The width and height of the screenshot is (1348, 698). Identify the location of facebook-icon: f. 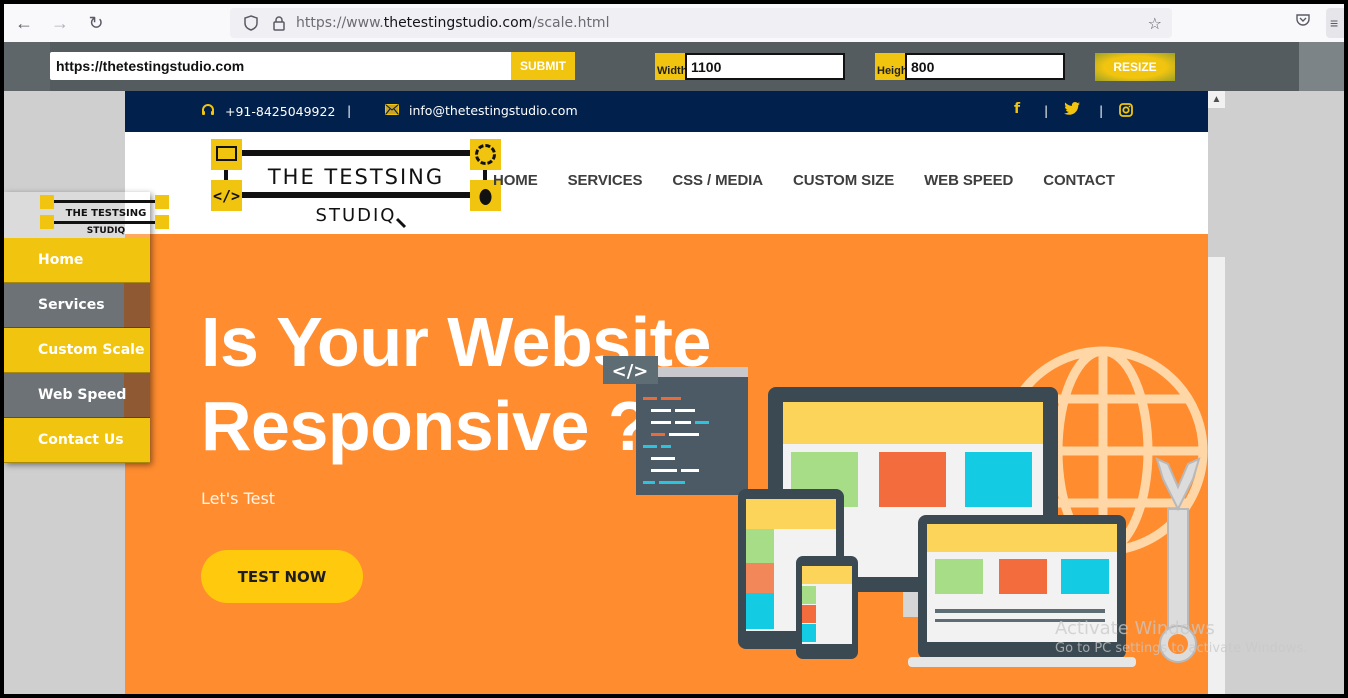
(1017, 109).